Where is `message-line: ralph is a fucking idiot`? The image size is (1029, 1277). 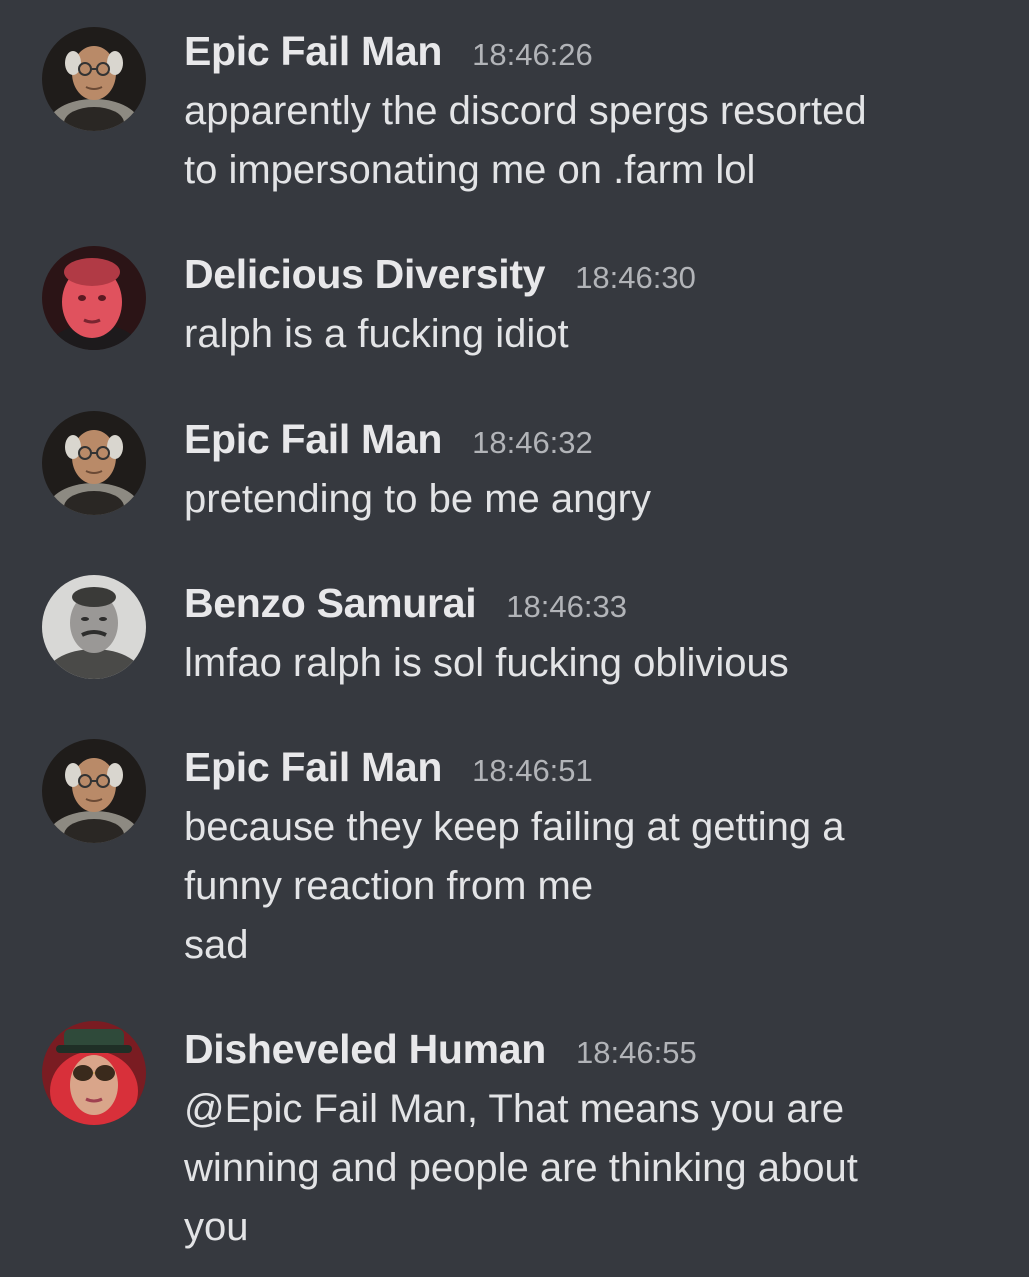 message-line: ralph is a fucking idiot is located at coordinates (376, 334).